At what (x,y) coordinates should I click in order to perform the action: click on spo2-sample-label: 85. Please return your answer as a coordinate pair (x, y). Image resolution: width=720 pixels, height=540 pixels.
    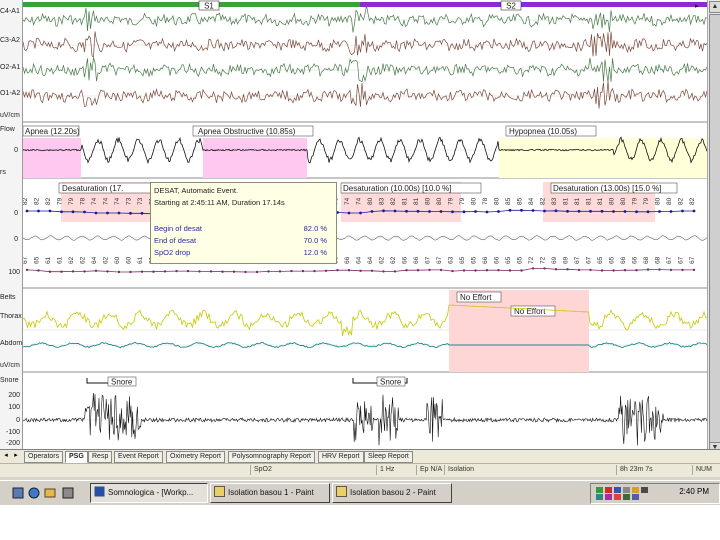
    Looking at the image, I should click on (520, 201).